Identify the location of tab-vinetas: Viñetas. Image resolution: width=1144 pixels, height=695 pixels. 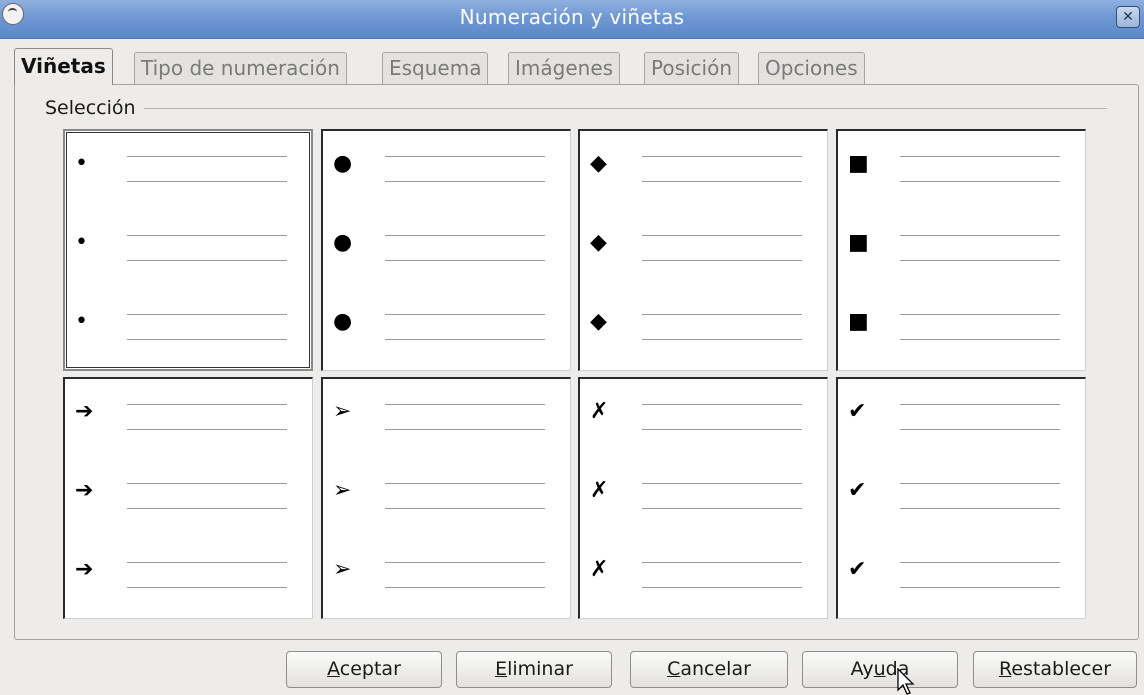
(63, 66).